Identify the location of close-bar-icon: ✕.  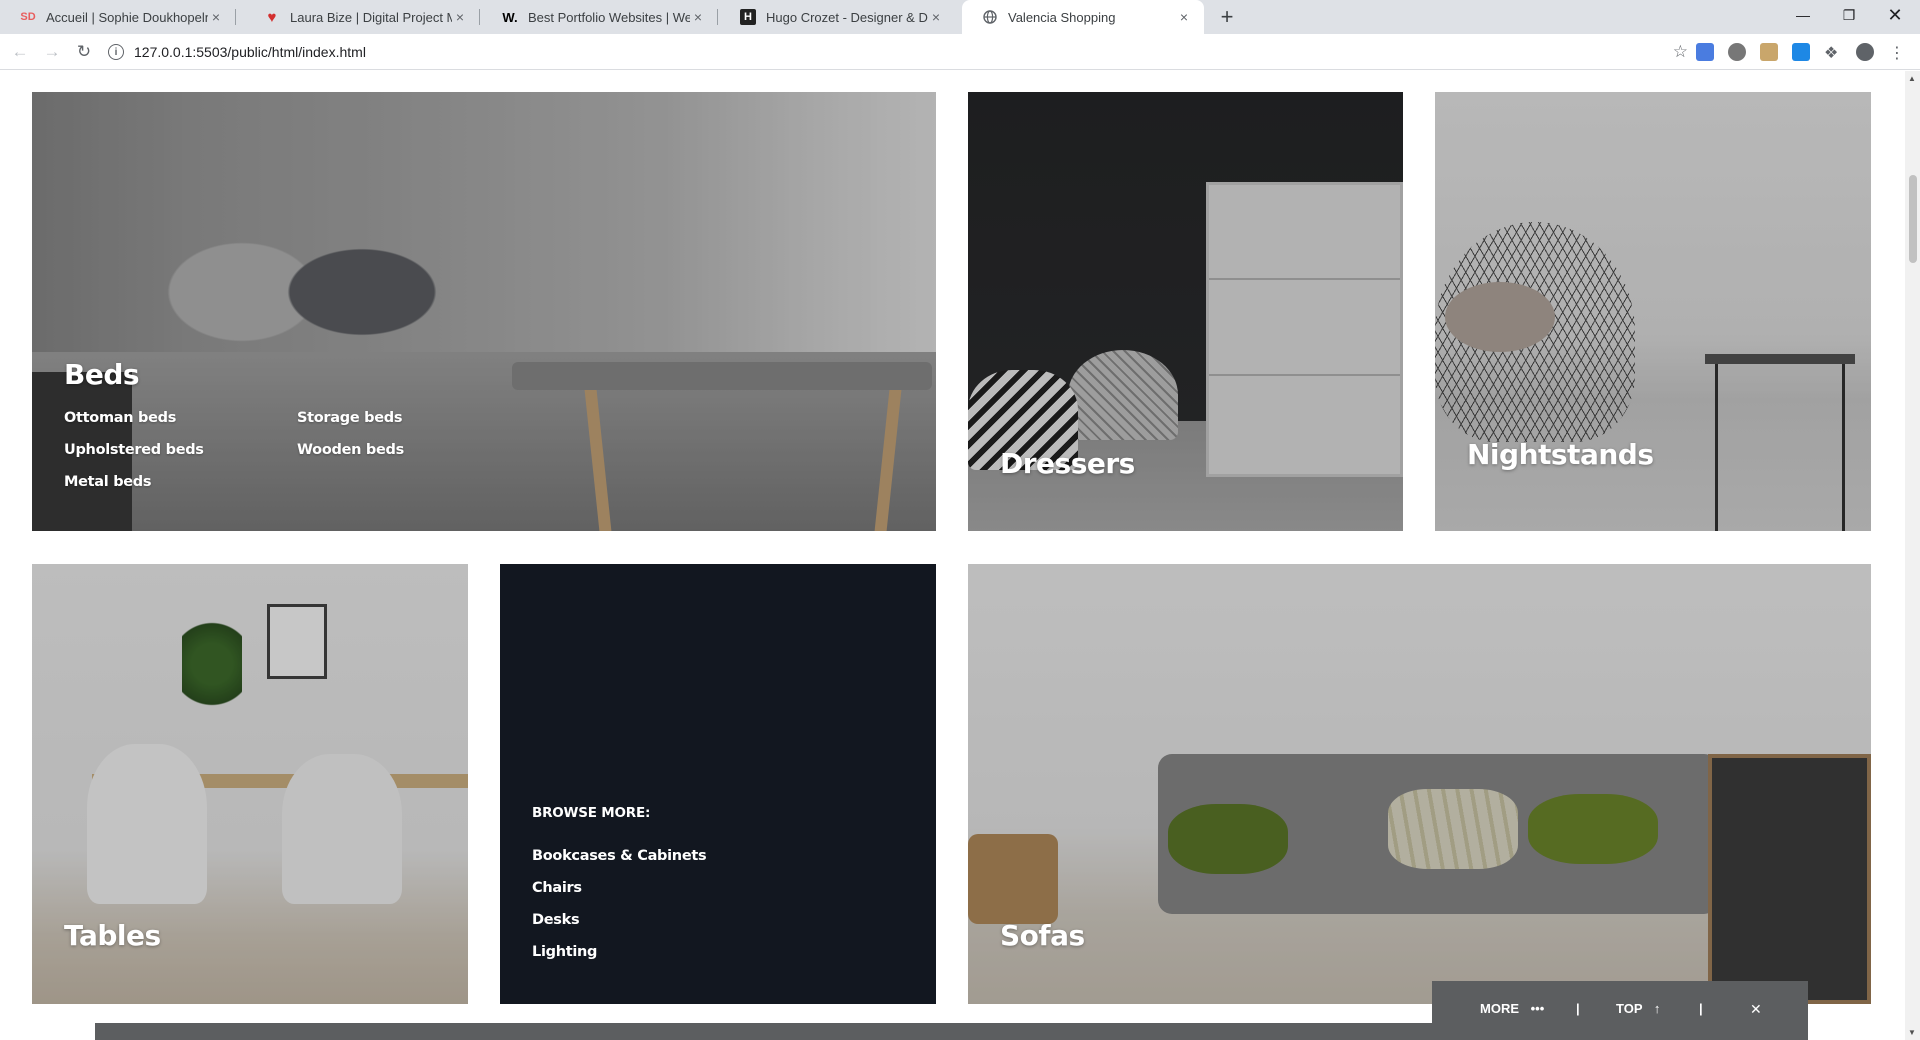
(1756, 1009).